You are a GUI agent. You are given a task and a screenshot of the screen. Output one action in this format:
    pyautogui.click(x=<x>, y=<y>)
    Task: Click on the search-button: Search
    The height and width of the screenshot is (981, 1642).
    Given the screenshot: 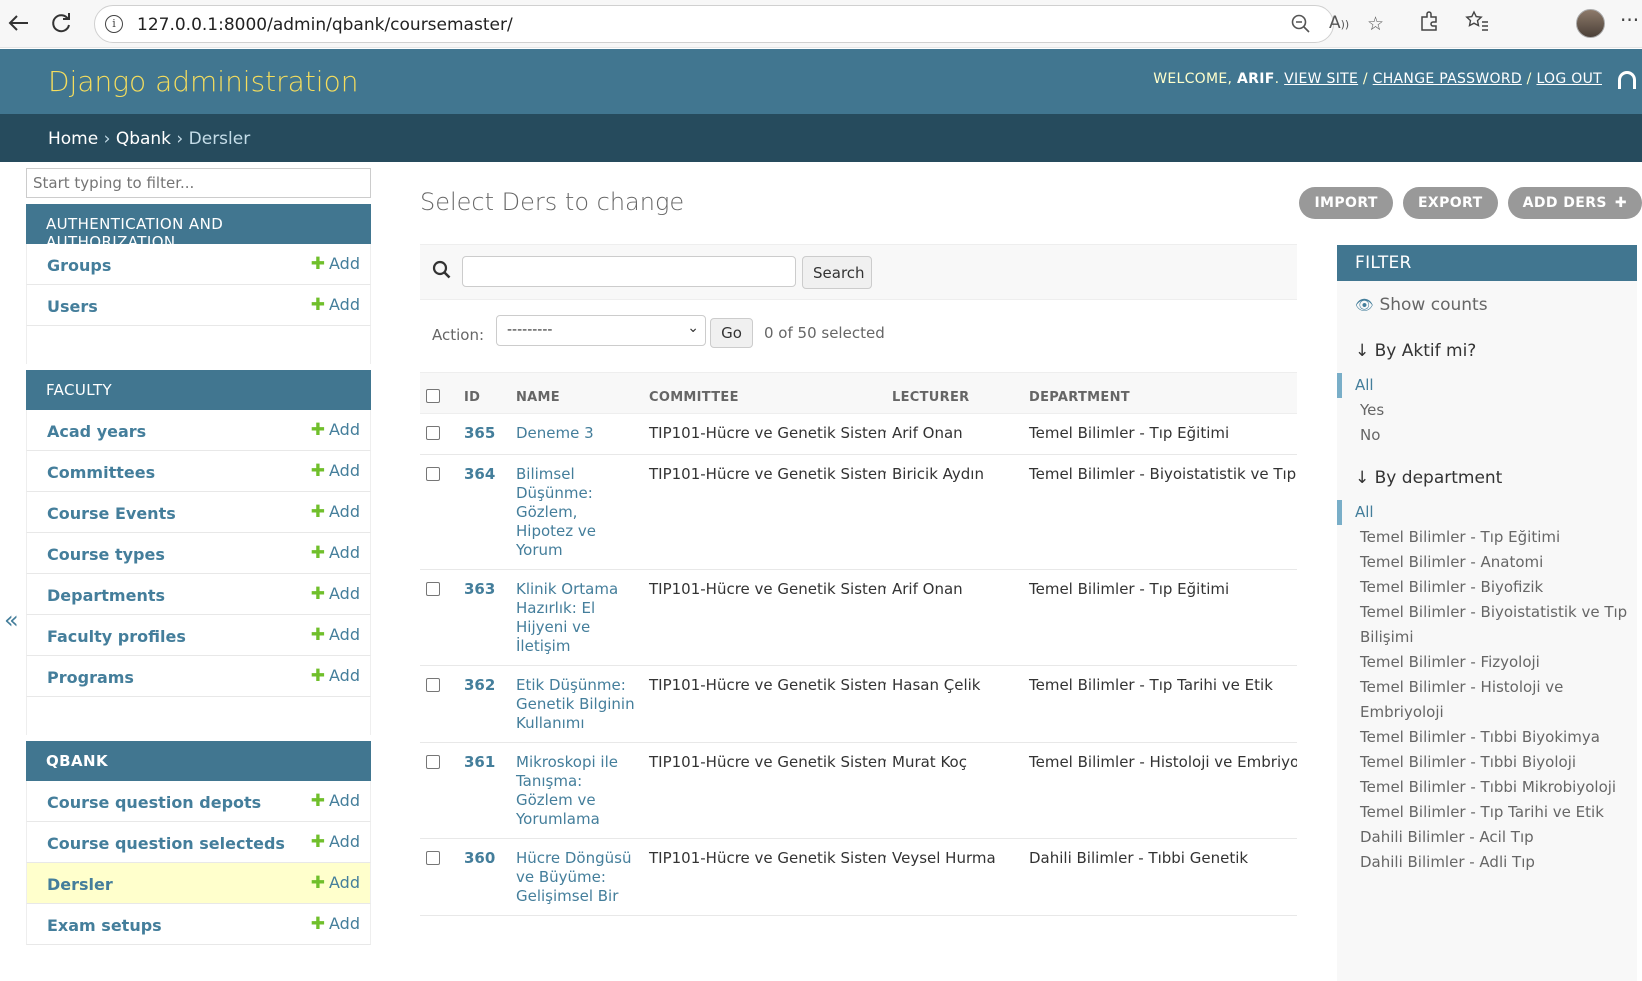 What is the action you would take?
    pyautogui.click(x=837, y=272)
    